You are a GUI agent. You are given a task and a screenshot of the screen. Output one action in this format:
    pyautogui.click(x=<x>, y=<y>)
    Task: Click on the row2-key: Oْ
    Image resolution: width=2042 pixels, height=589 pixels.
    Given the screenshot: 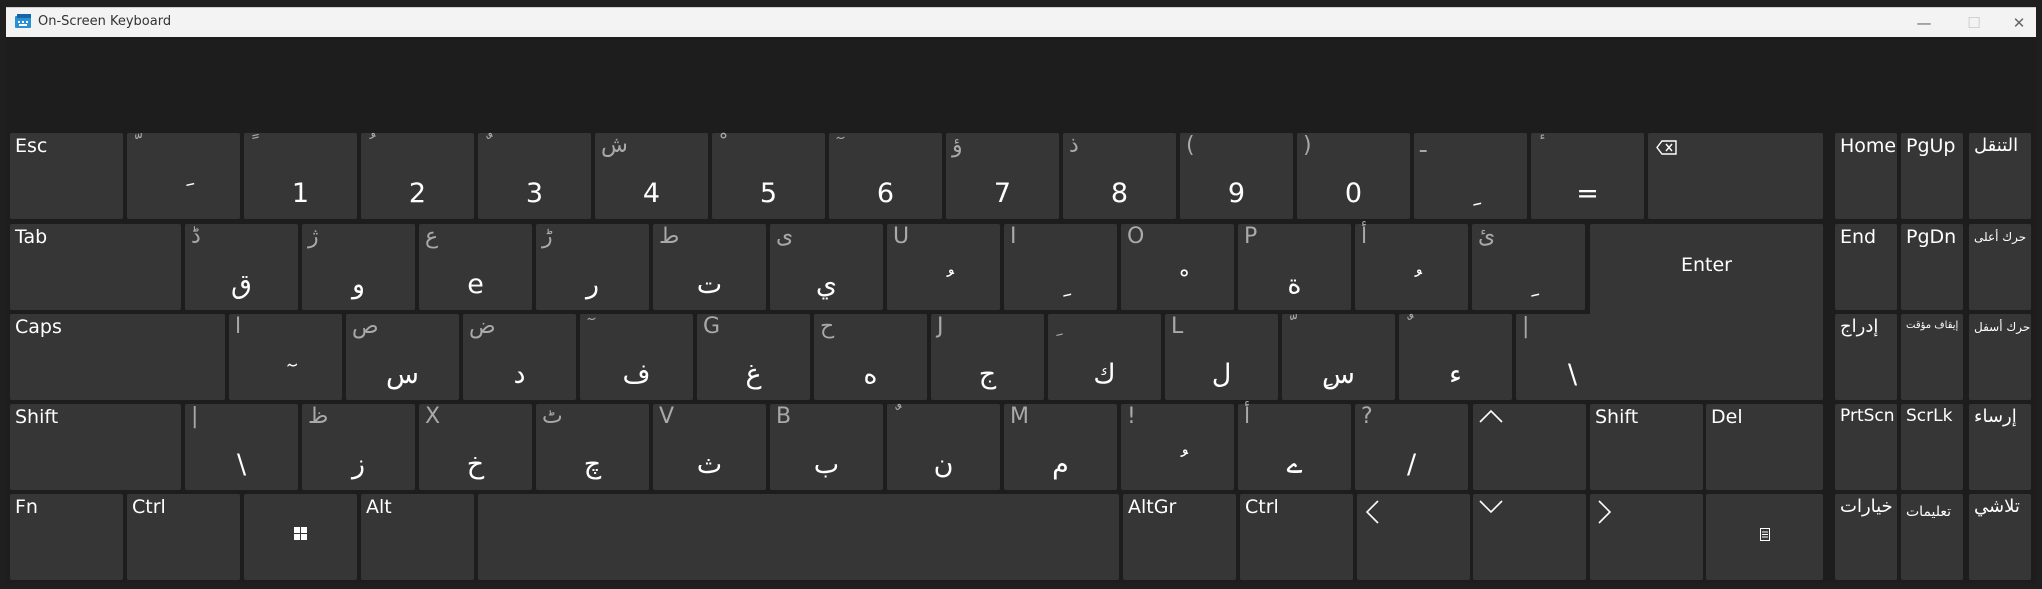 What is the action you would take?
    pyautogui.click(x=1177, y=267)
    